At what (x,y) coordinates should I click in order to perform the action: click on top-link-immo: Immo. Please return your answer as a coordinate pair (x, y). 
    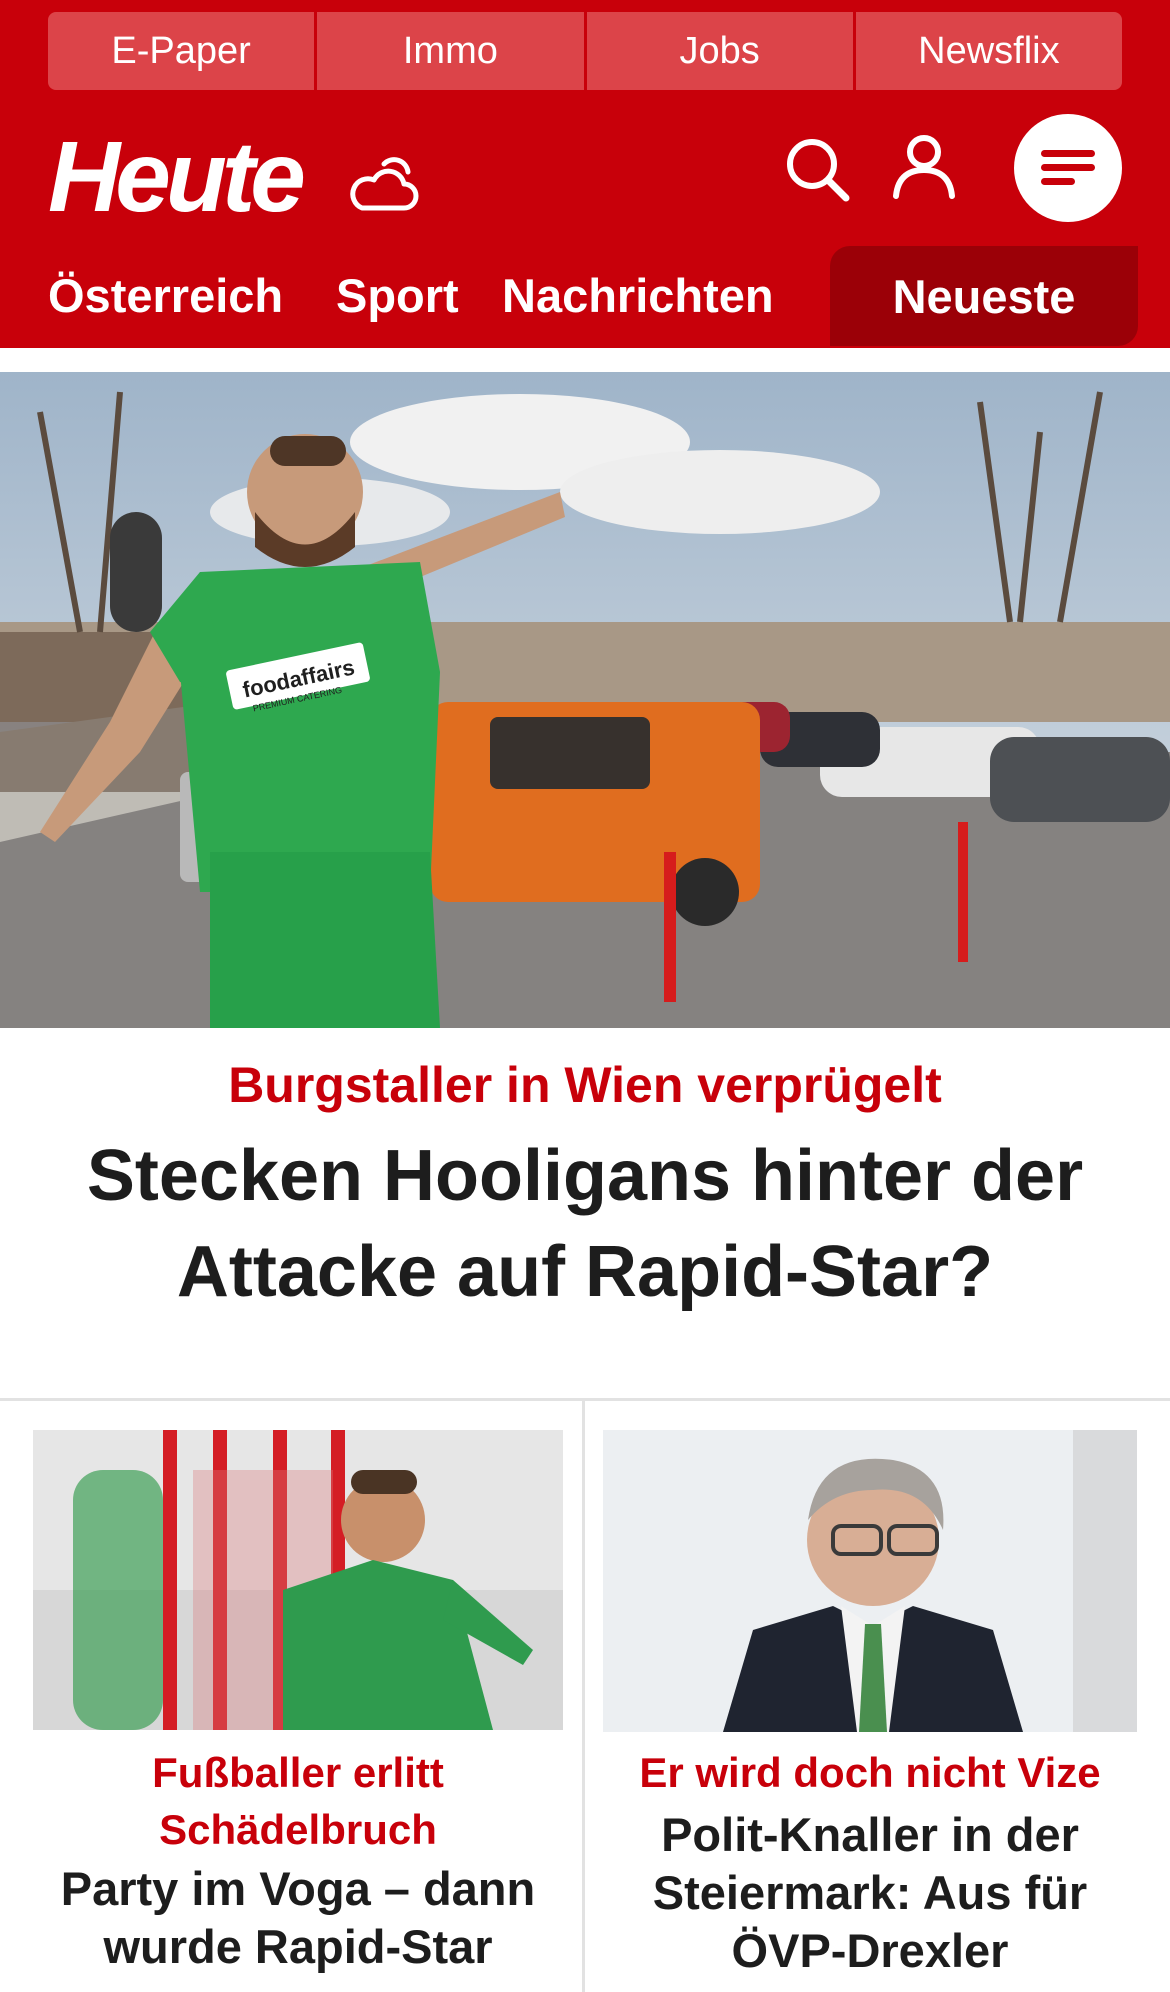
    Looking at the image, I should click on (450, 51).